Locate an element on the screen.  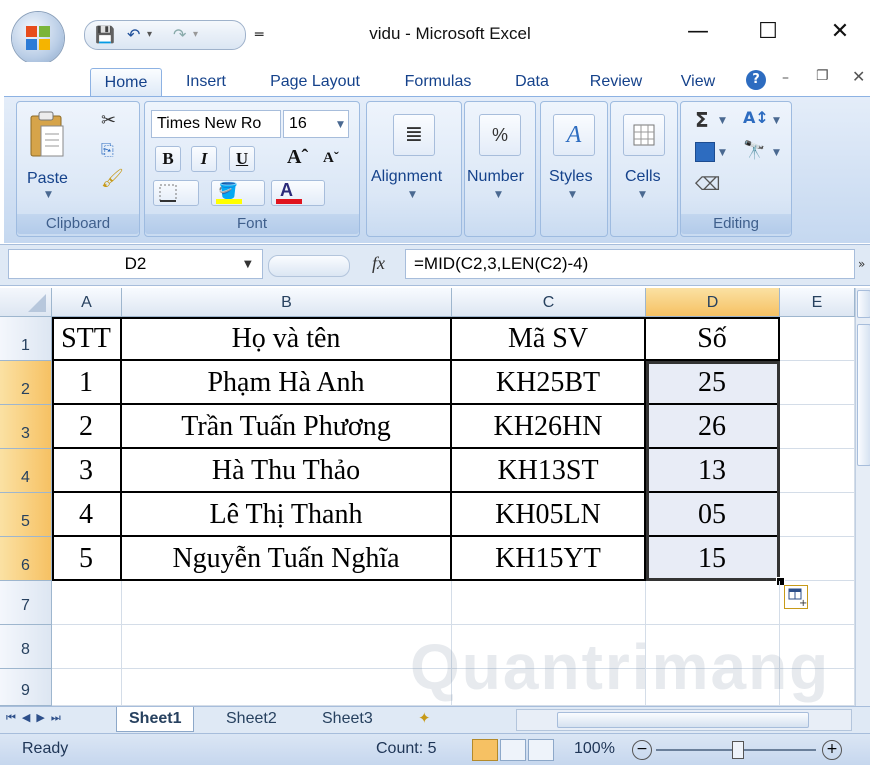
fill-dropdown-icon: ▼ is located at coordinates (722, 153).